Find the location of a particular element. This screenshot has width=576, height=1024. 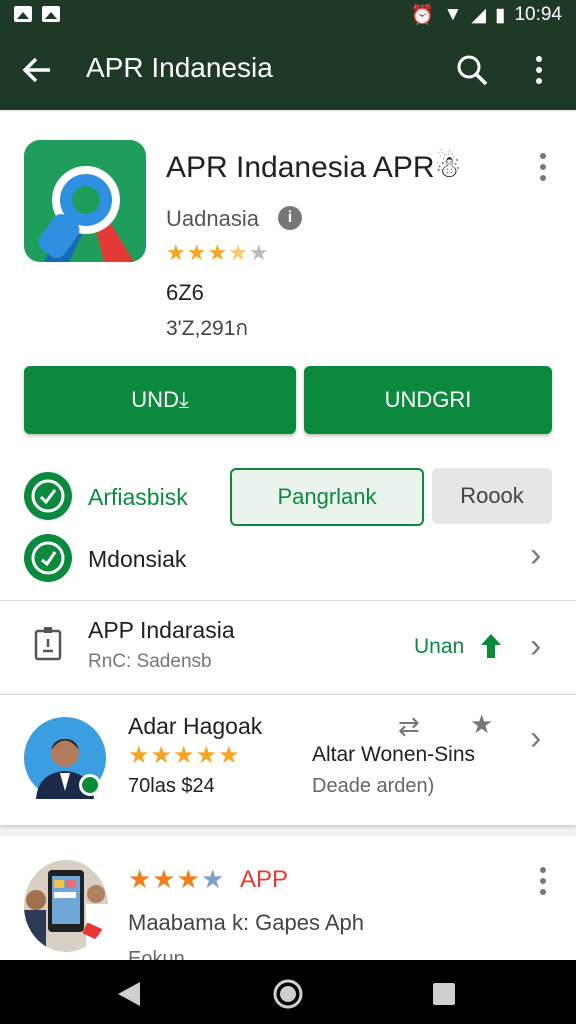

page-title: APR Indanesia is located at coordinates (179, 67).